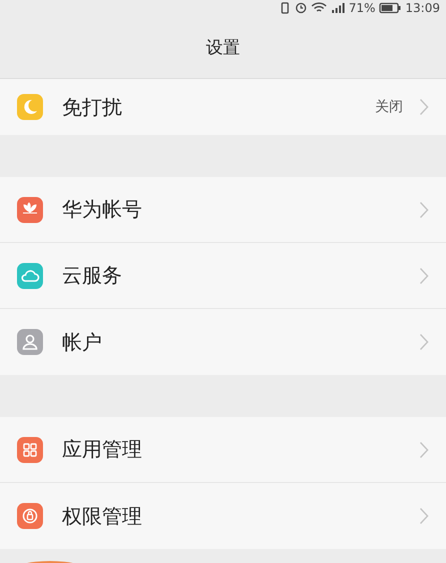 This screenshot has width=446, height=563. I want to click on battery-icon, so click(390, 8).